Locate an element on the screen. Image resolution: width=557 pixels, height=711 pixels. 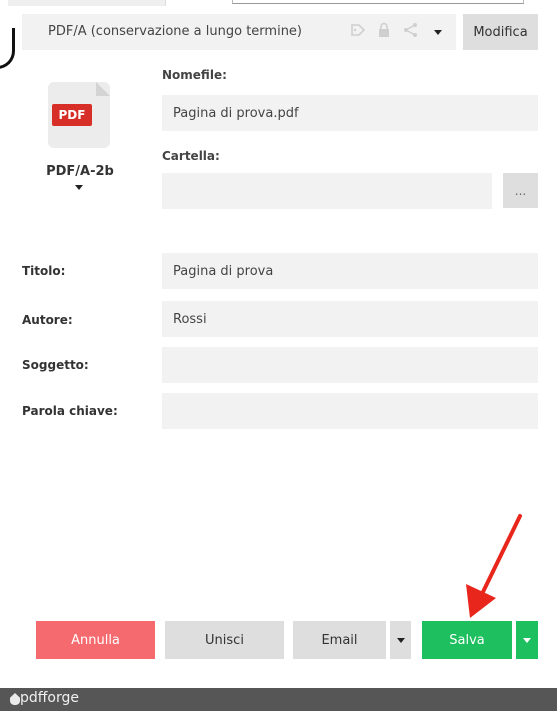
filename-field: Pagina di prova.pdf is located at coordinates (350, 113).